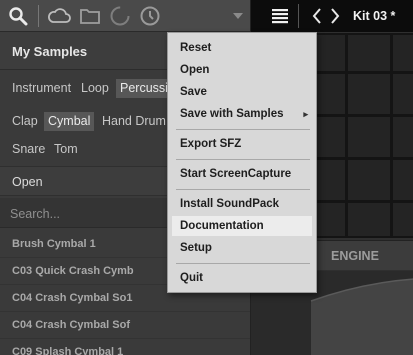 The height and width of the screenshot is (355, 413). Describe the element at coordinates (242, 92) in the screenshot. I see `menu-item-save: Save` at that location.